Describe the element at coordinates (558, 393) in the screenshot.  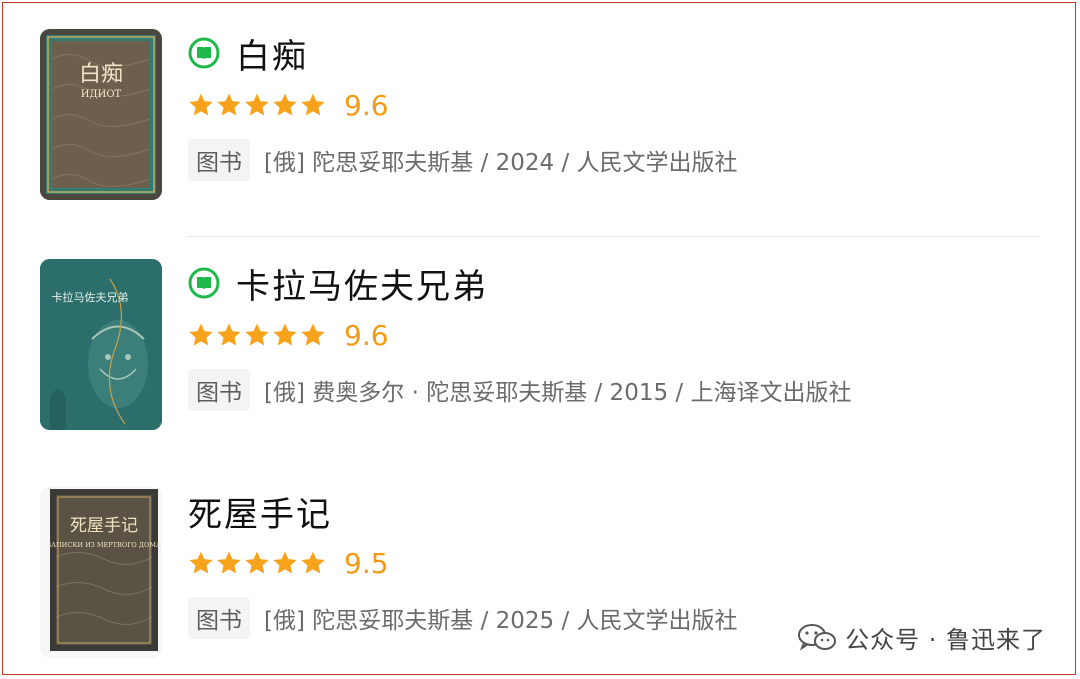
I see `book-meta: [俄] 费奥多尔 · 陀思妥耶夫斯基 / 2015 / 上海译文出版社` at that location.